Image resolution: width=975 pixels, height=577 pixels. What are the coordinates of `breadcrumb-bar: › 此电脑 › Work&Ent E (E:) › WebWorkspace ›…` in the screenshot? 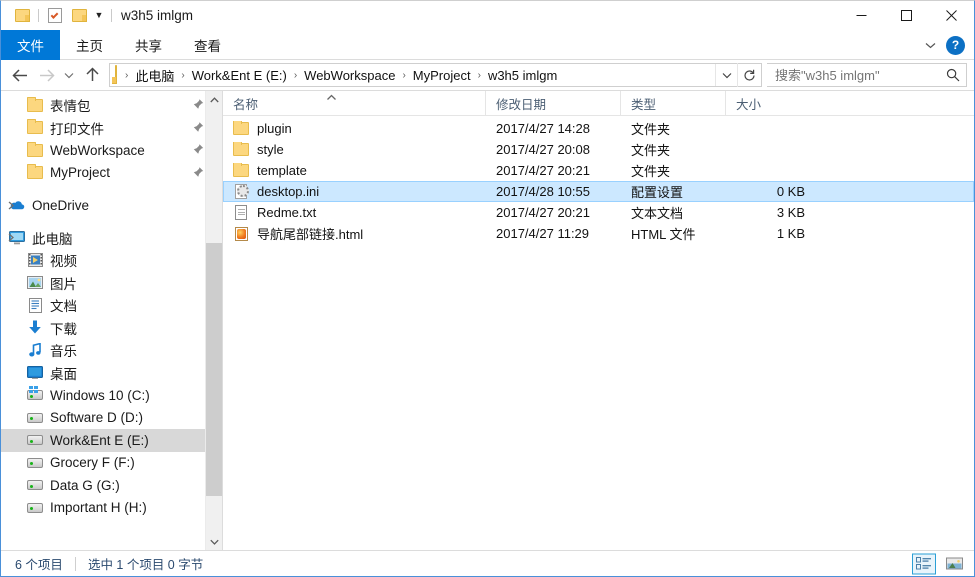 It's located at (435, 75).